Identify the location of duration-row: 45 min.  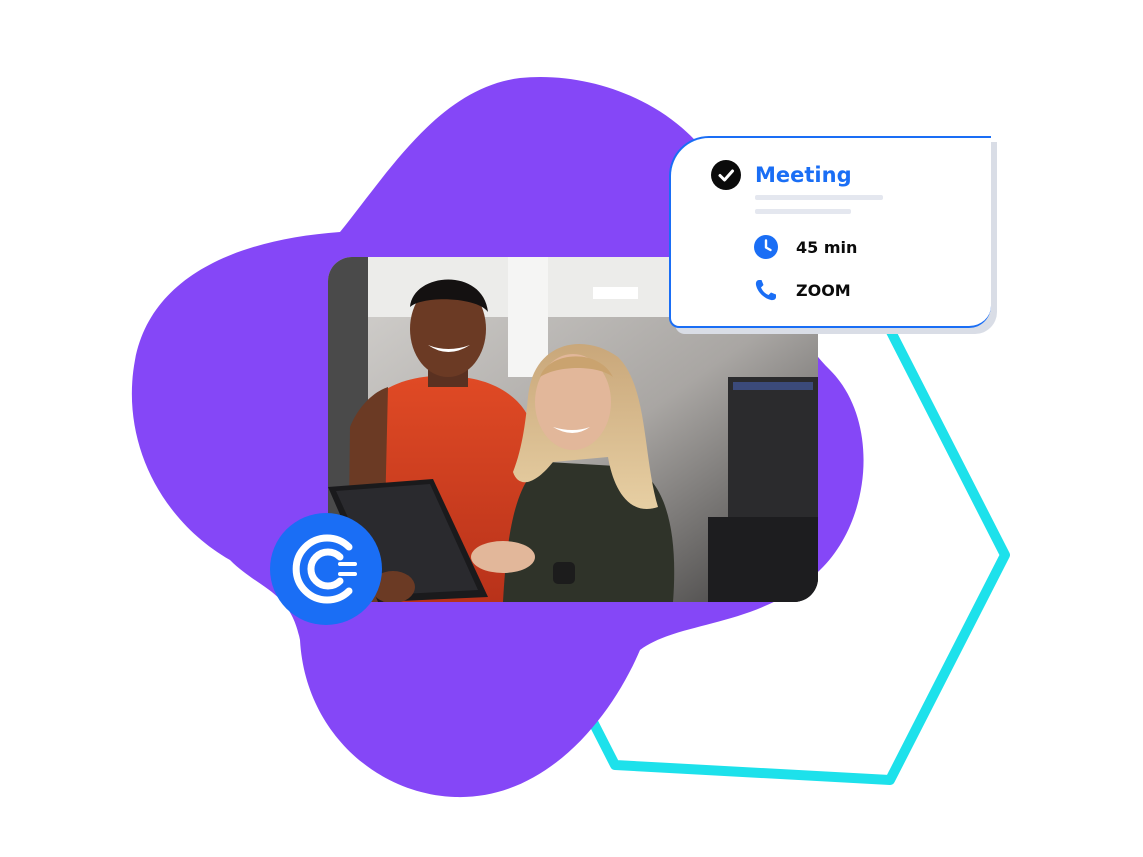
(805, 247).